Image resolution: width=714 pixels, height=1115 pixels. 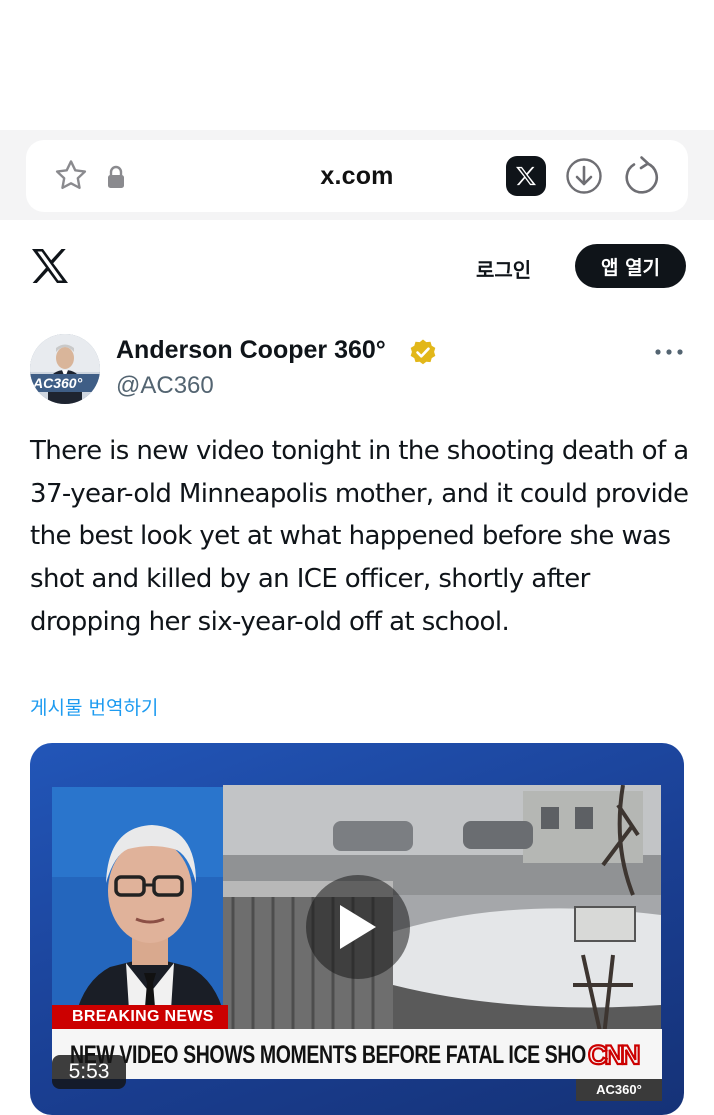 What do you see at coordinates (584, 176) in the screenshot?
I see `download-icon` at bounding box center [584, 176].